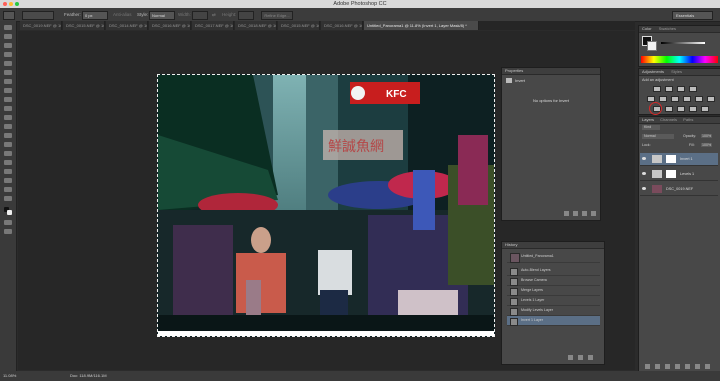  I want to click on height-input, so click(246, 15).